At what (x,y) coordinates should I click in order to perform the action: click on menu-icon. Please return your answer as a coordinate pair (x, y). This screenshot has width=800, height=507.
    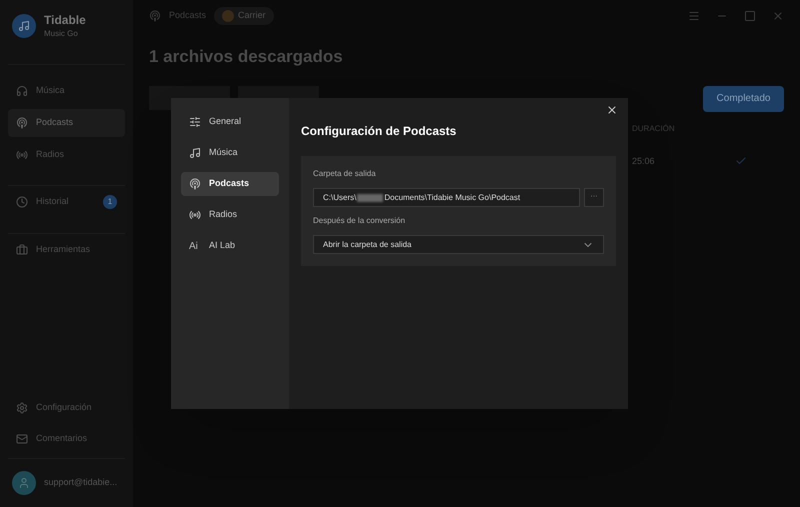
    Looking at the image, I should click on (694, 16).